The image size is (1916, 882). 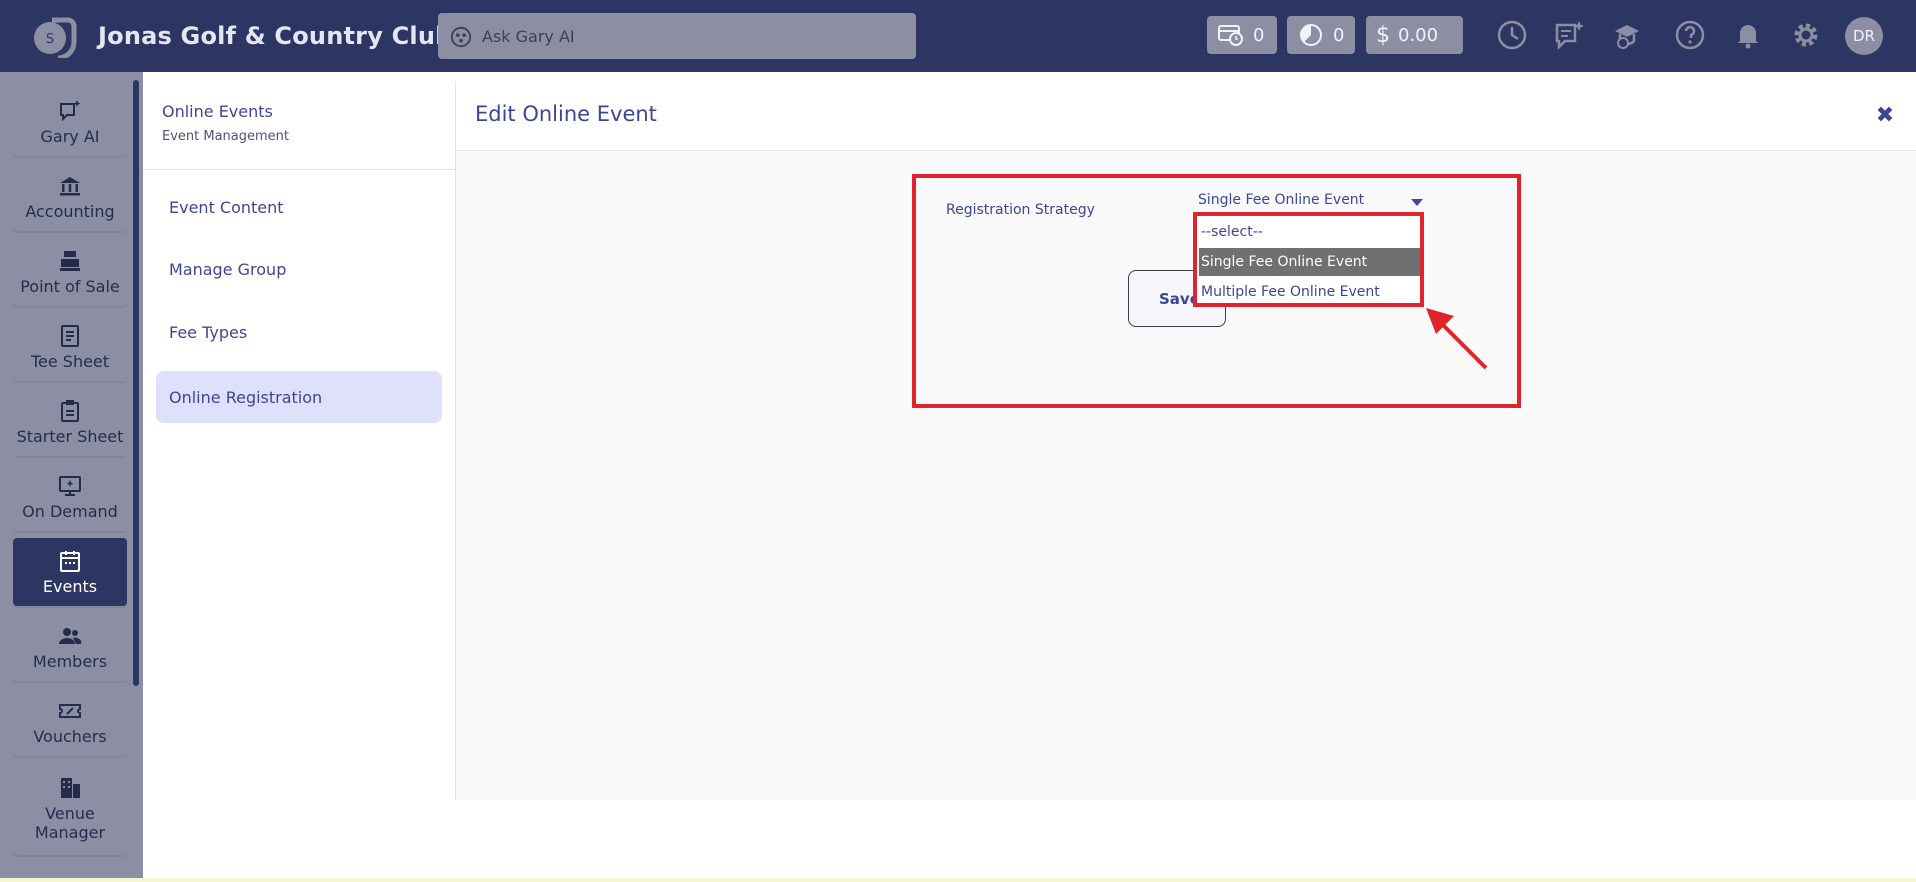 I want to click on left-nav-scrollbar, so click(x=136, y=383).